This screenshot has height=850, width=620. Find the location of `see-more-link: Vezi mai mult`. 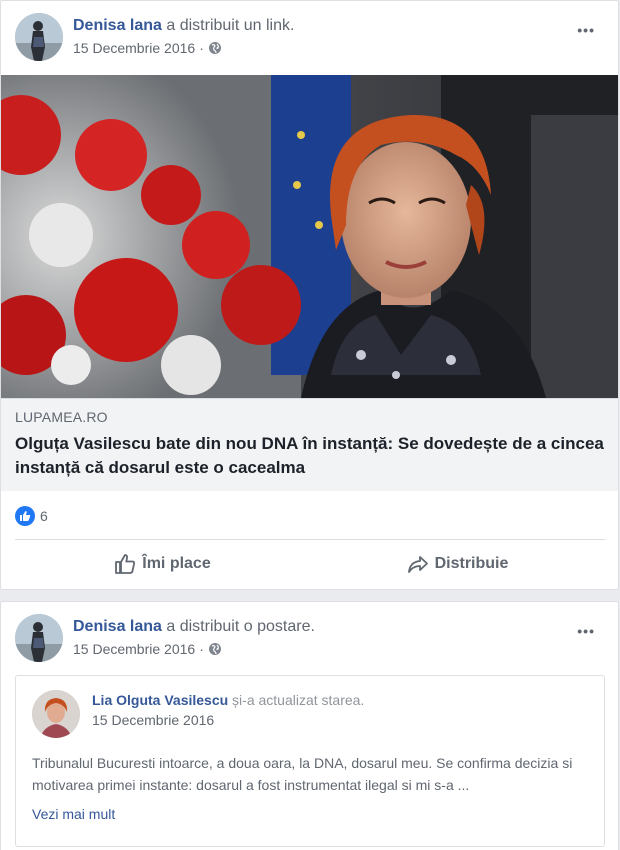

see-more-link: Vezi mai mult is located at coordinates (73, 814).